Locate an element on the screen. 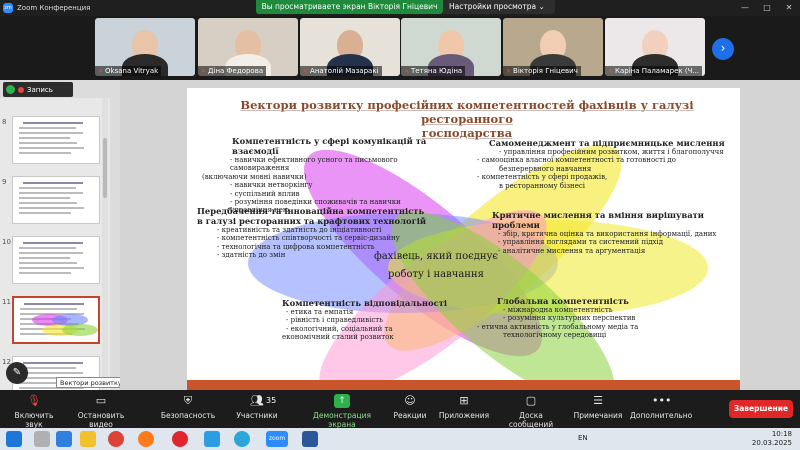 The width and height of the screenshot is (800, 450). view-options-button: Настройки просмотра ⌄ is located at coordinates (499, 7).